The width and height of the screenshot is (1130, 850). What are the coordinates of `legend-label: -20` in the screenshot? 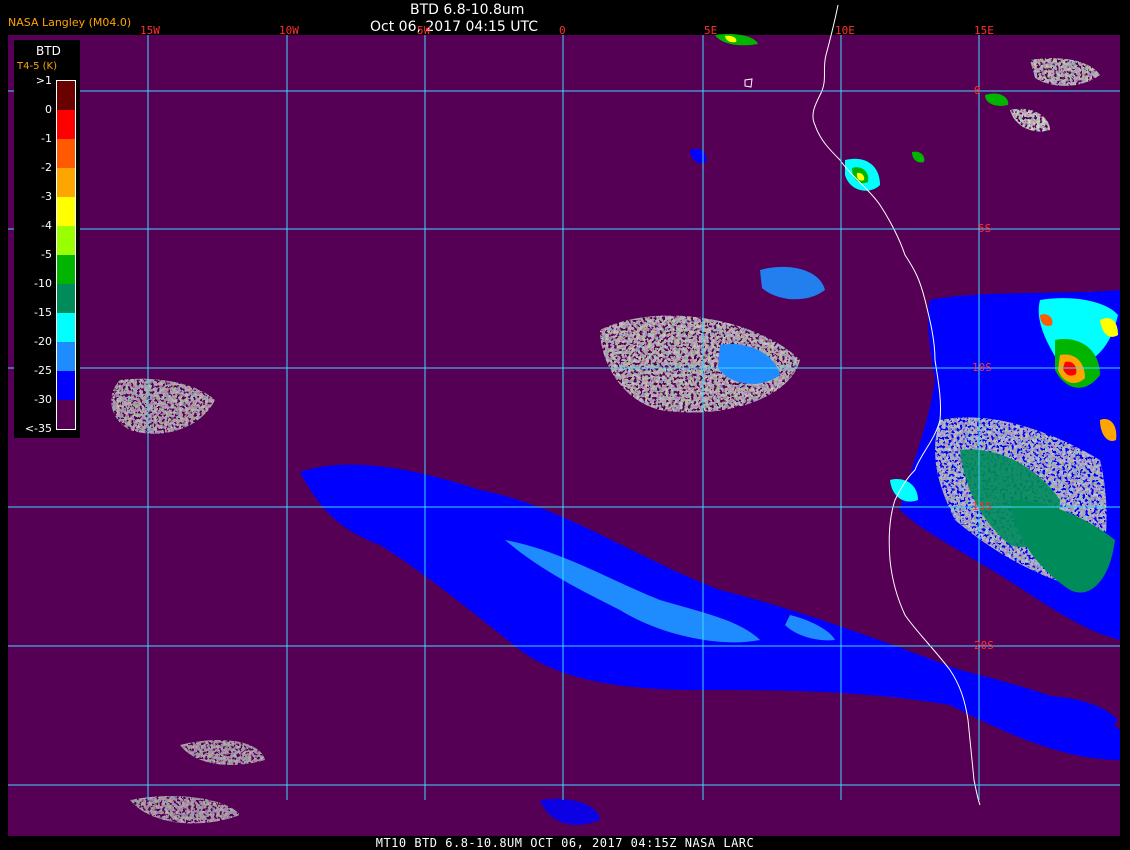 It's located at (43, 341).